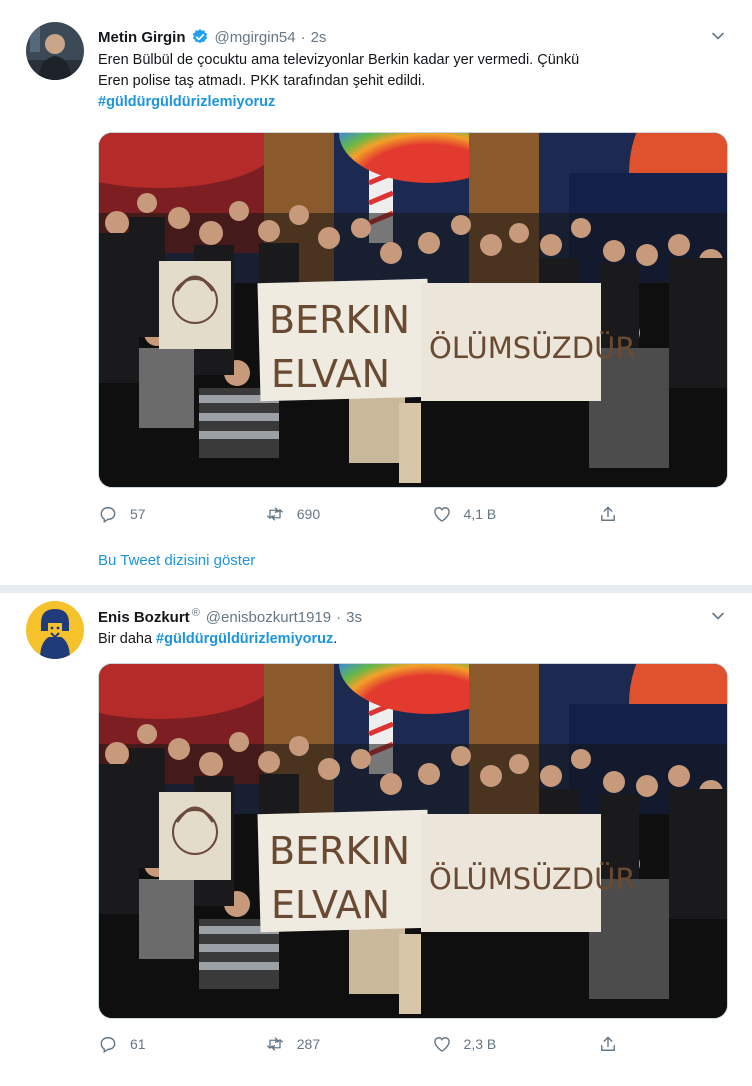 The height and width of the screenshot is (1086, 752). I want to click on tweet-actions: 57 690 4,1 B, so click(368, 514).